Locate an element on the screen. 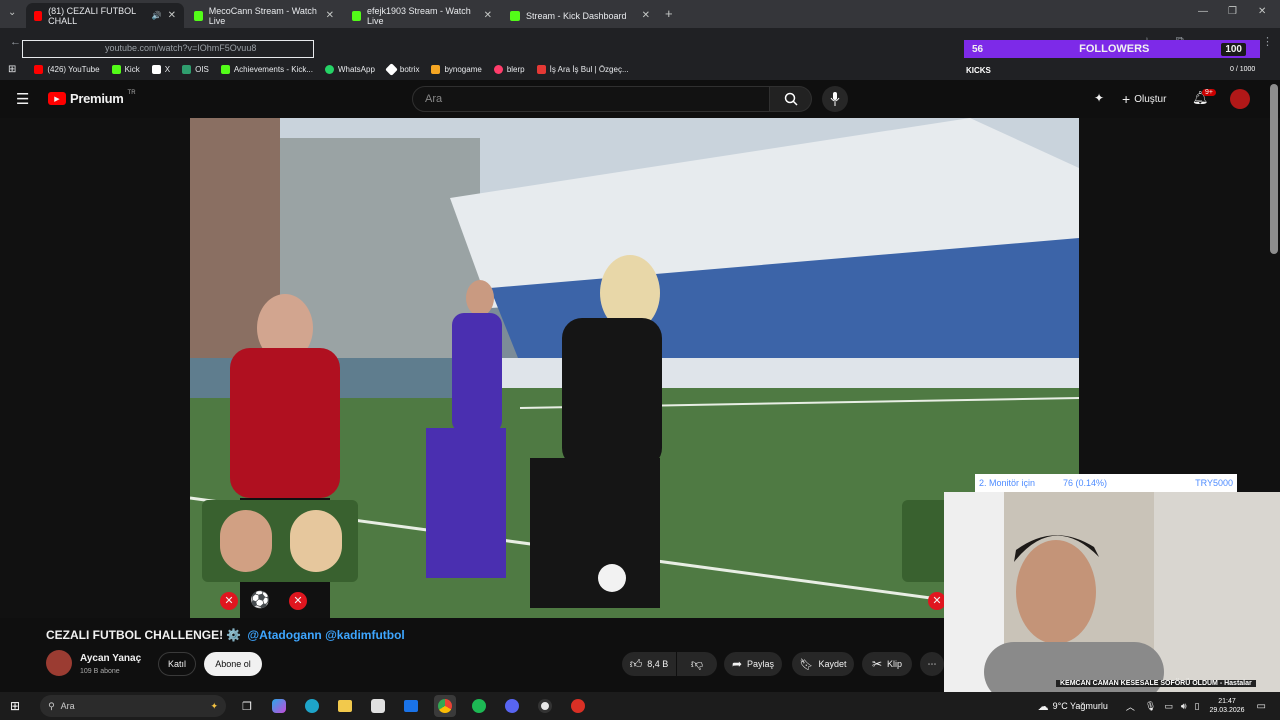 The height and width of the screenshot is (720, 1280). tab-title: efejk1903 Stream - Watch Live is located at coordinates (419, 15).